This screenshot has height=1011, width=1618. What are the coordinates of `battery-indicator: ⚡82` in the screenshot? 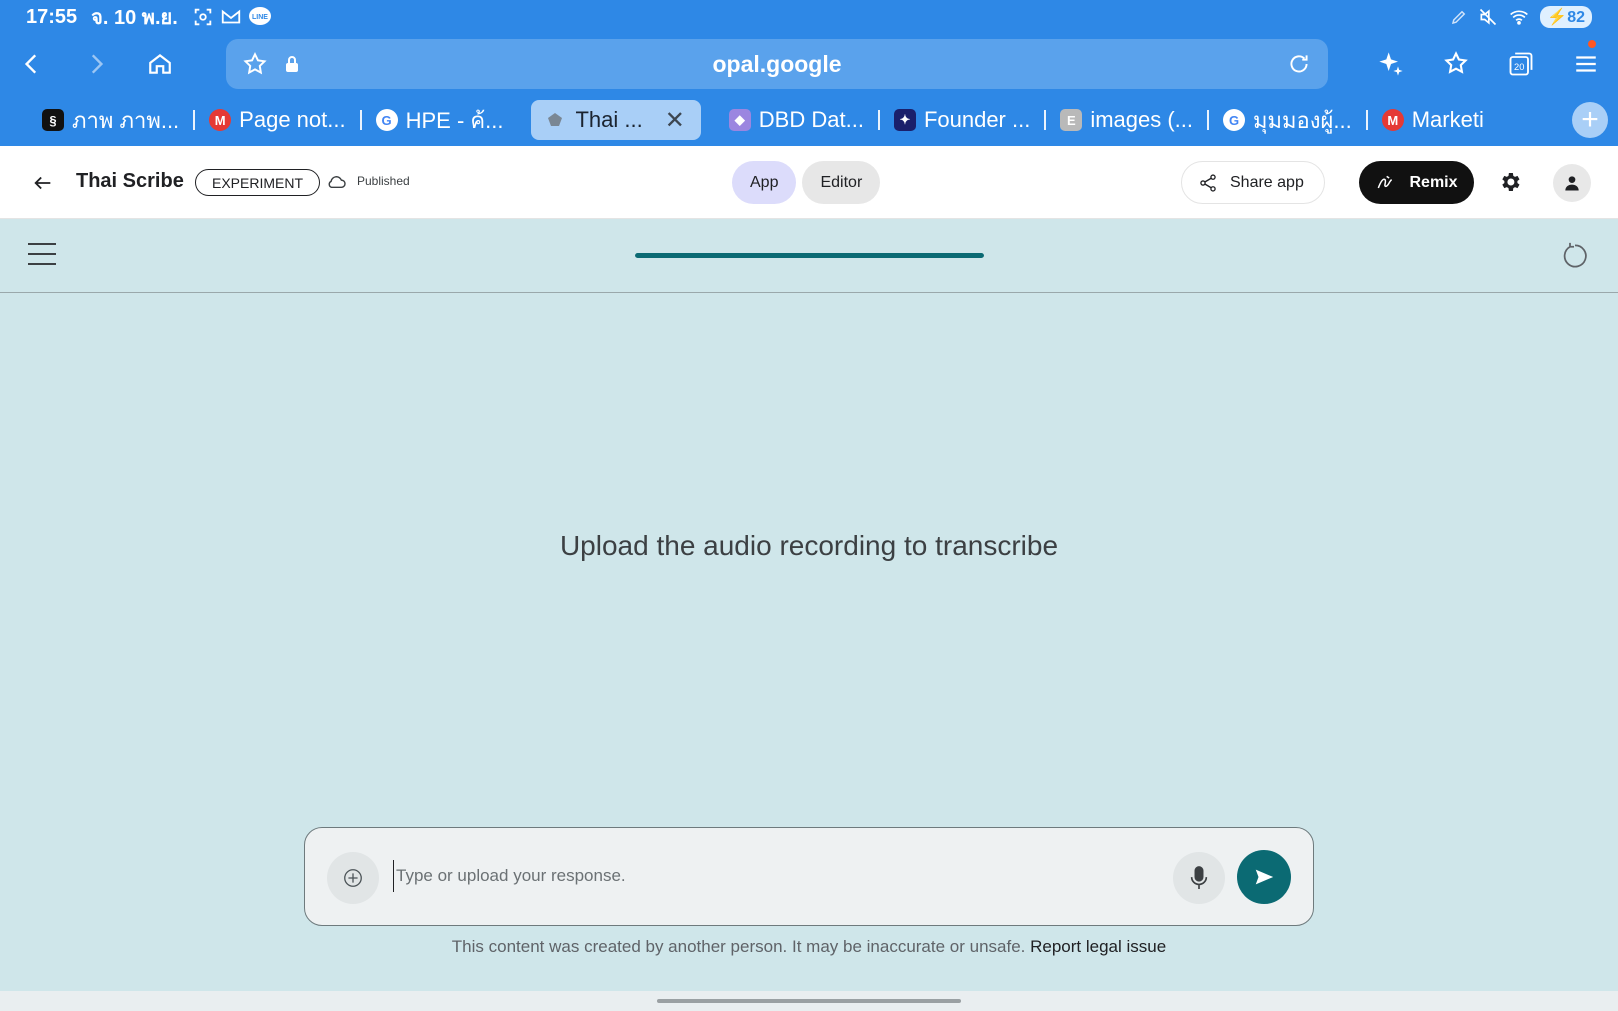 It's located at (1566, 17).